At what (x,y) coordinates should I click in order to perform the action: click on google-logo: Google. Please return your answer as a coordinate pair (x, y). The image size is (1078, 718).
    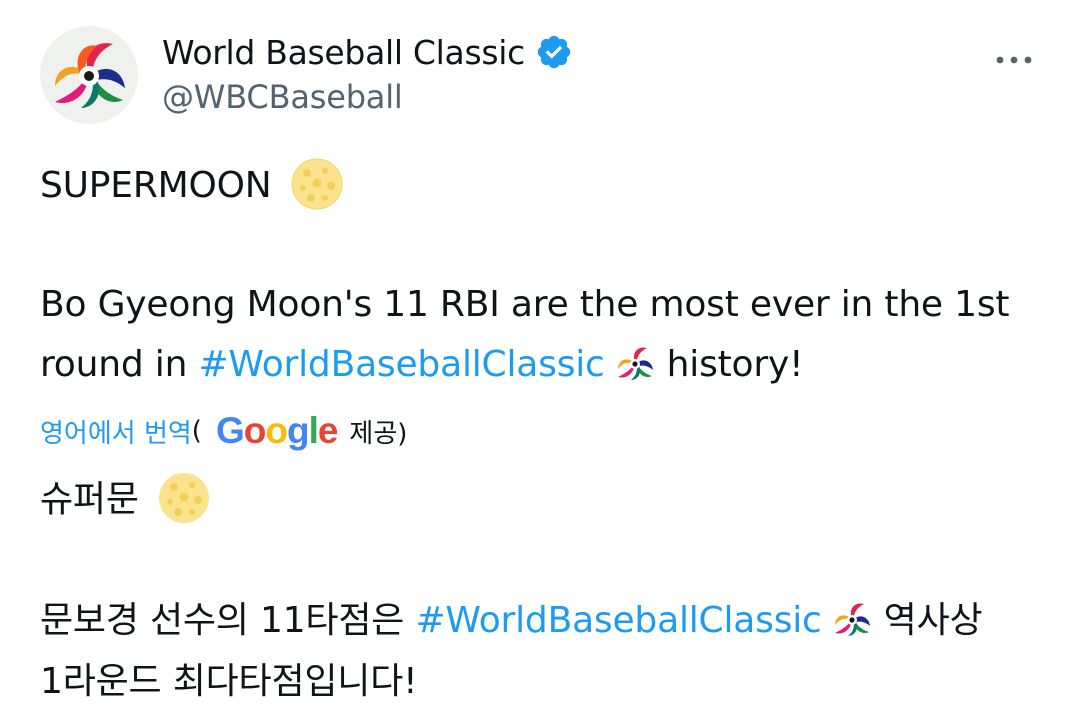
    Looking at the image, I should click on (277, 431).